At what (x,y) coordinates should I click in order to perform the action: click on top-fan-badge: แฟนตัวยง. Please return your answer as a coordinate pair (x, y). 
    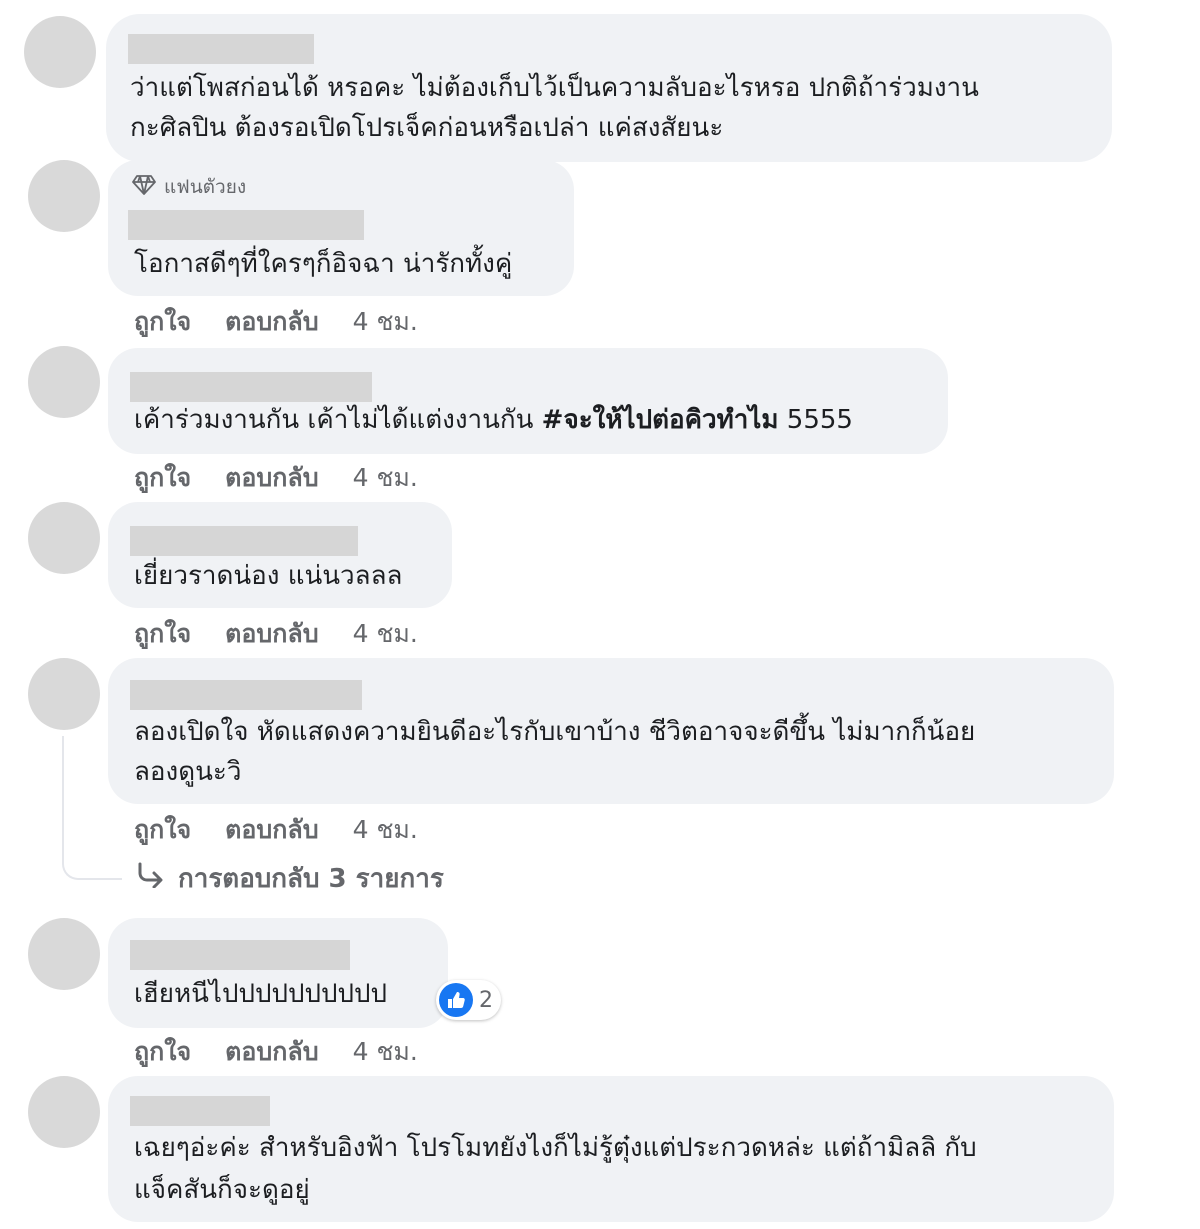
    Looking at the image, I should click on (189, 187).